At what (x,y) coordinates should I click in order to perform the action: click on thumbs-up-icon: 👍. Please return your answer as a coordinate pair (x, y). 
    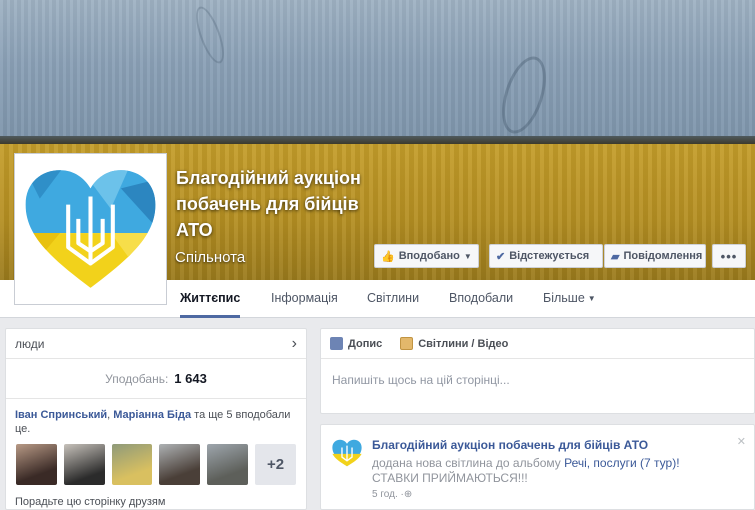
    Looking at the image, I should click on (388, 256).